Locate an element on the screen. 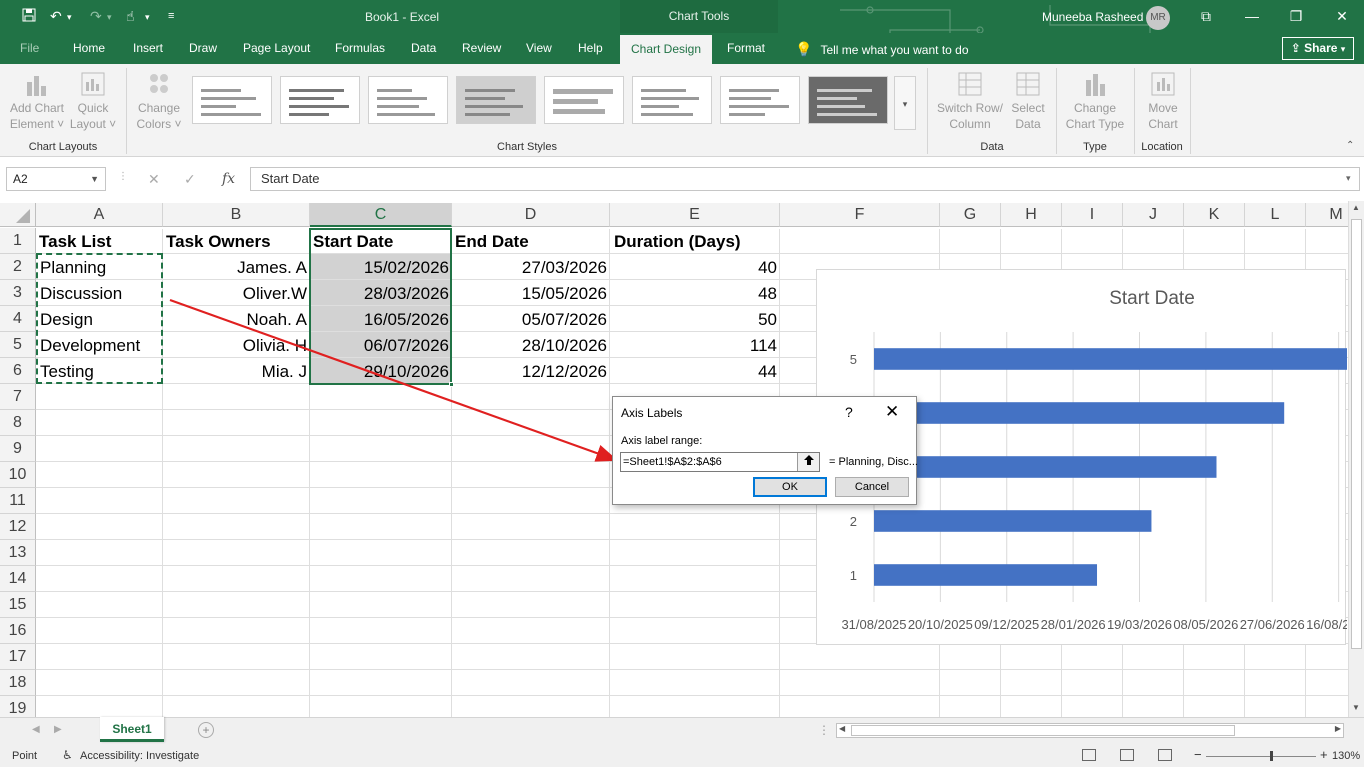  cell-owner: Olivia. H is located at coordinates (236, 345).